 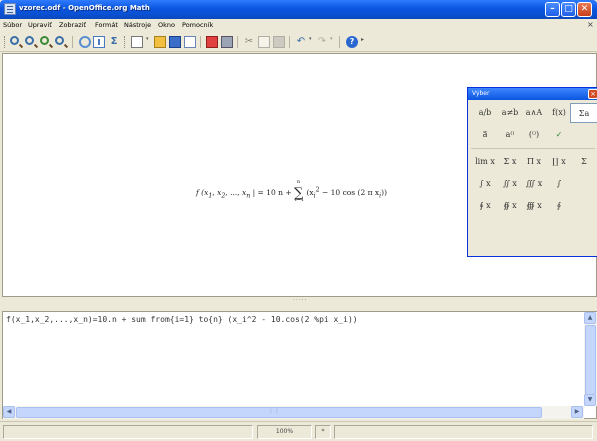 What do you see at coordinates (363, 42) in the screenshot?
I see `toolbar-options-icon: ▸` at bounding box center [363, 42].